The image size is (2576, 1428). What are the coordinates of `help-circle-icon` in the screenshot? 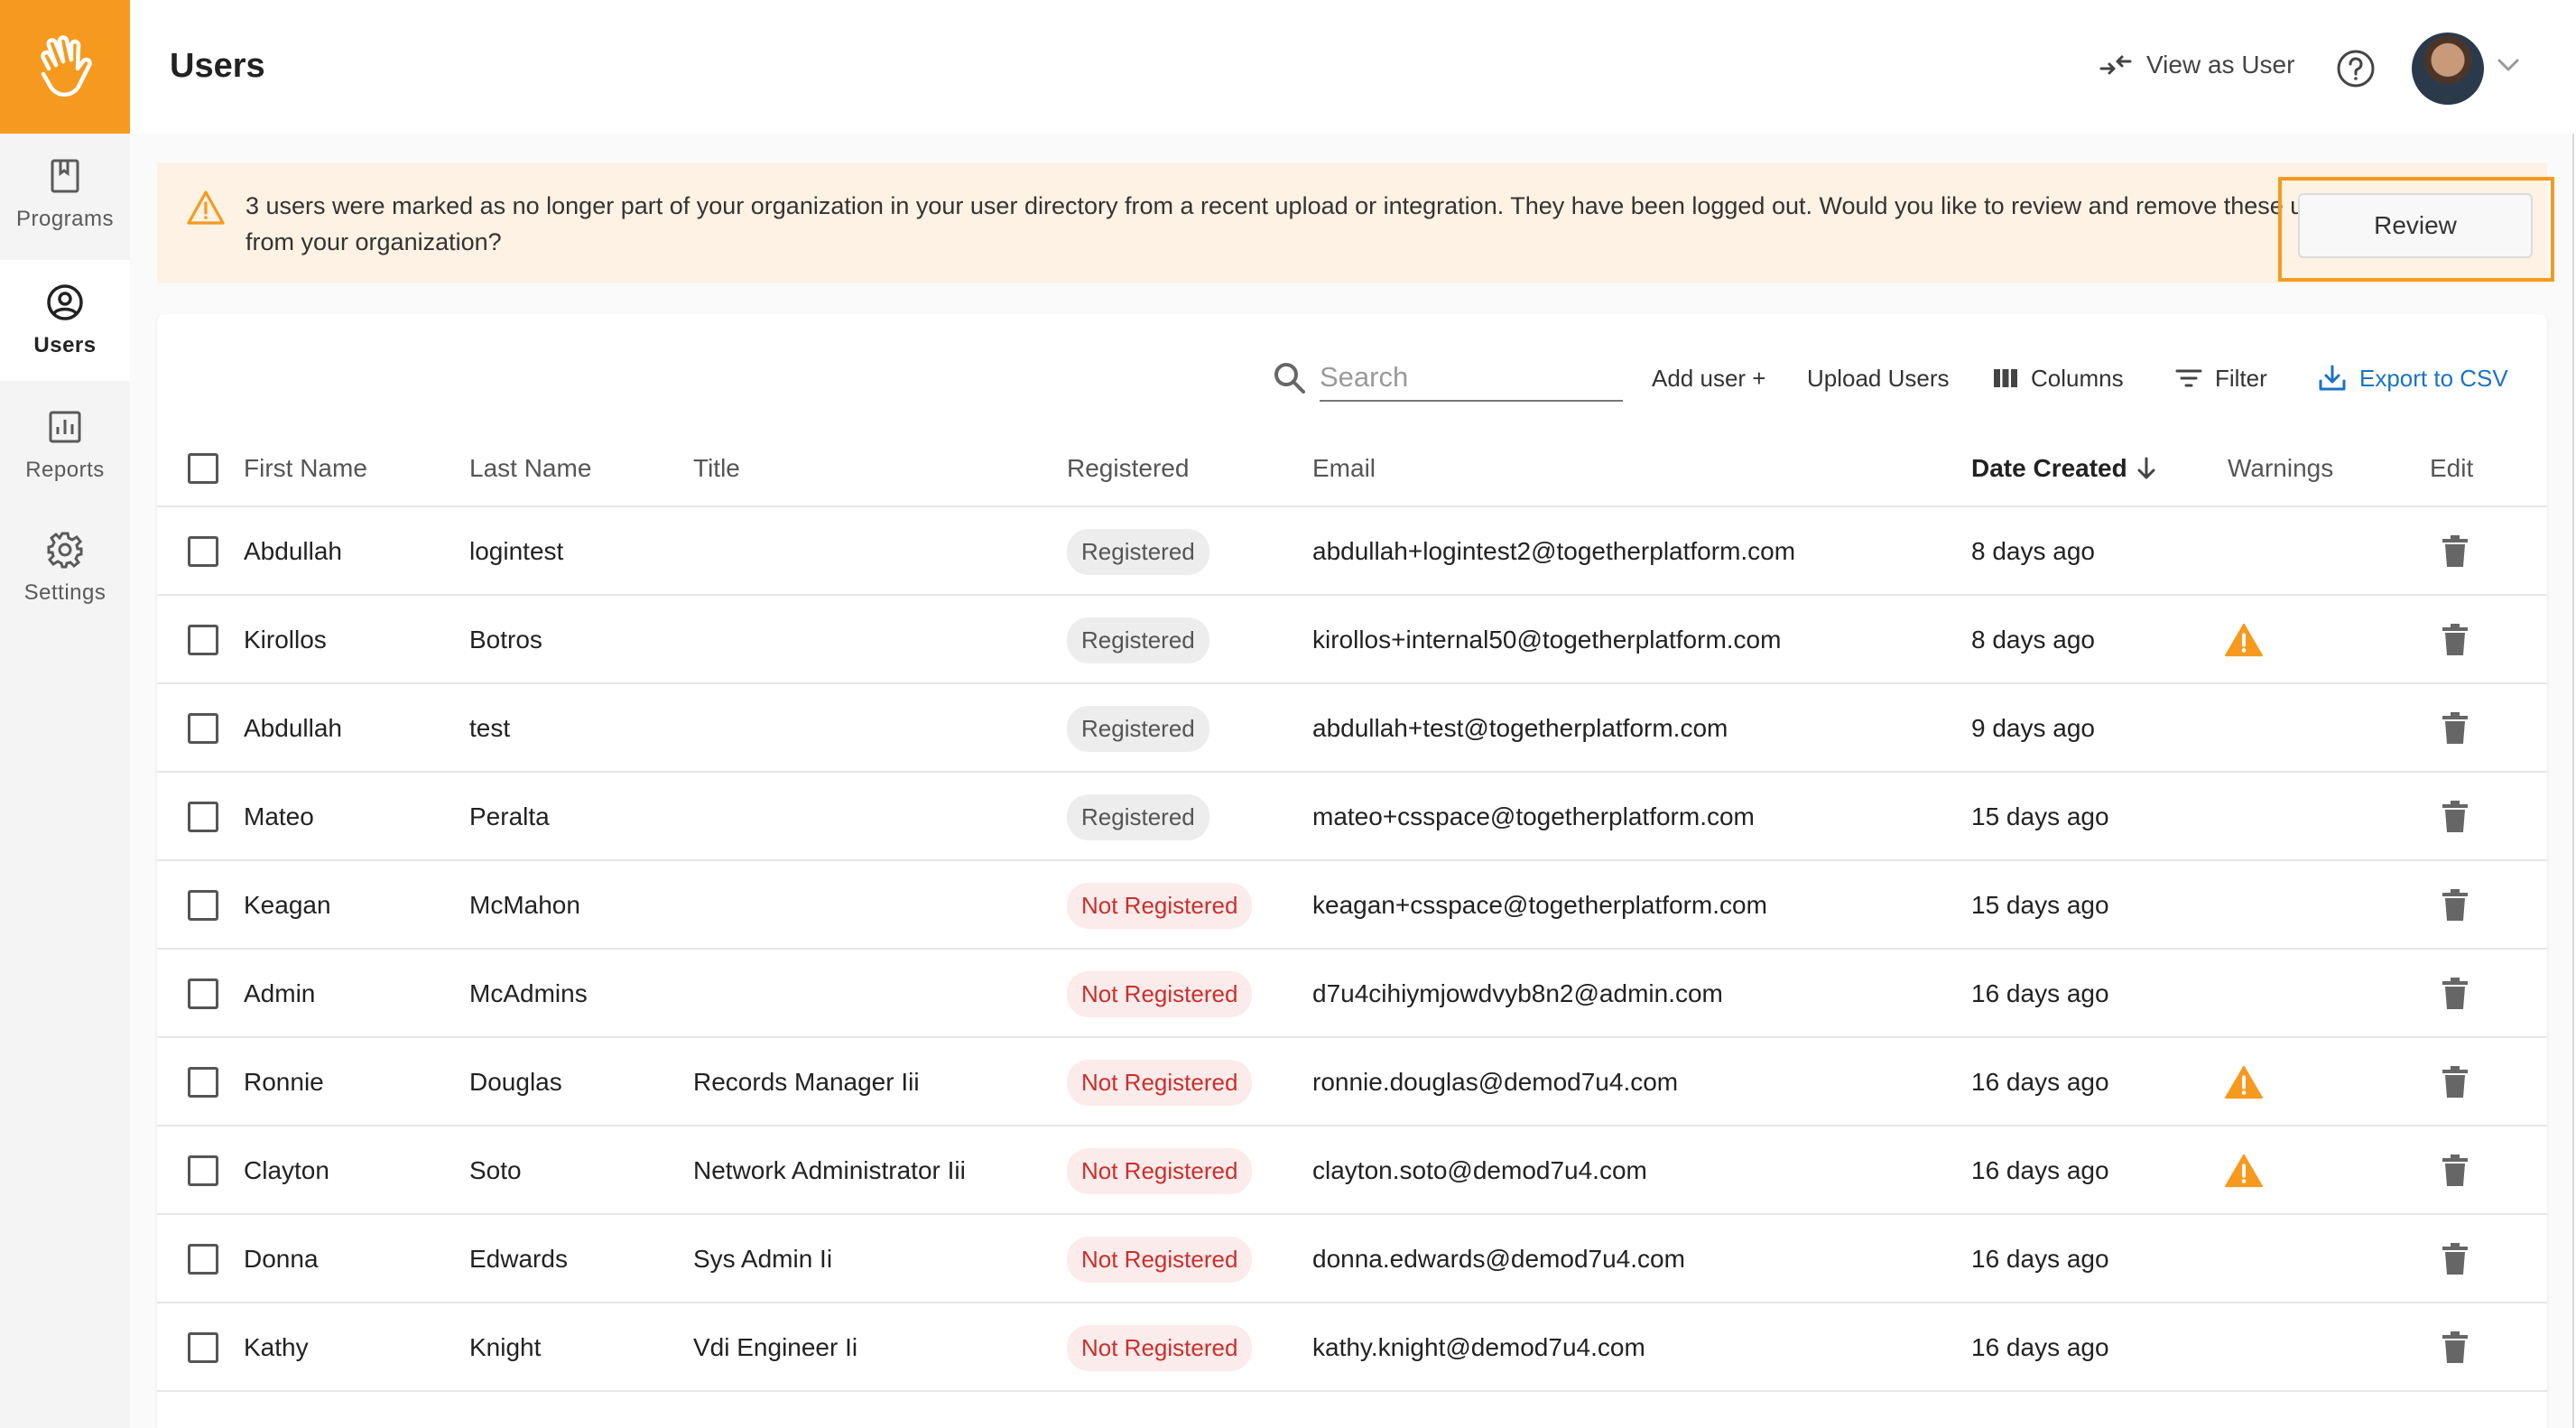 It's located at (2356, 71).